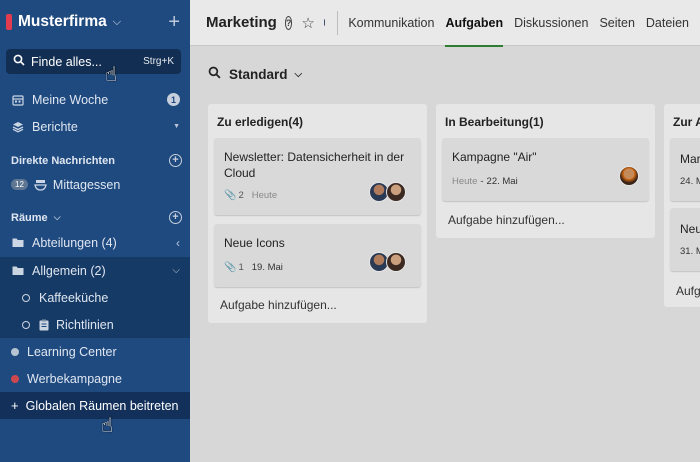  I want to click on sidebar-item-label: Richtlinien, so click(85, 324).